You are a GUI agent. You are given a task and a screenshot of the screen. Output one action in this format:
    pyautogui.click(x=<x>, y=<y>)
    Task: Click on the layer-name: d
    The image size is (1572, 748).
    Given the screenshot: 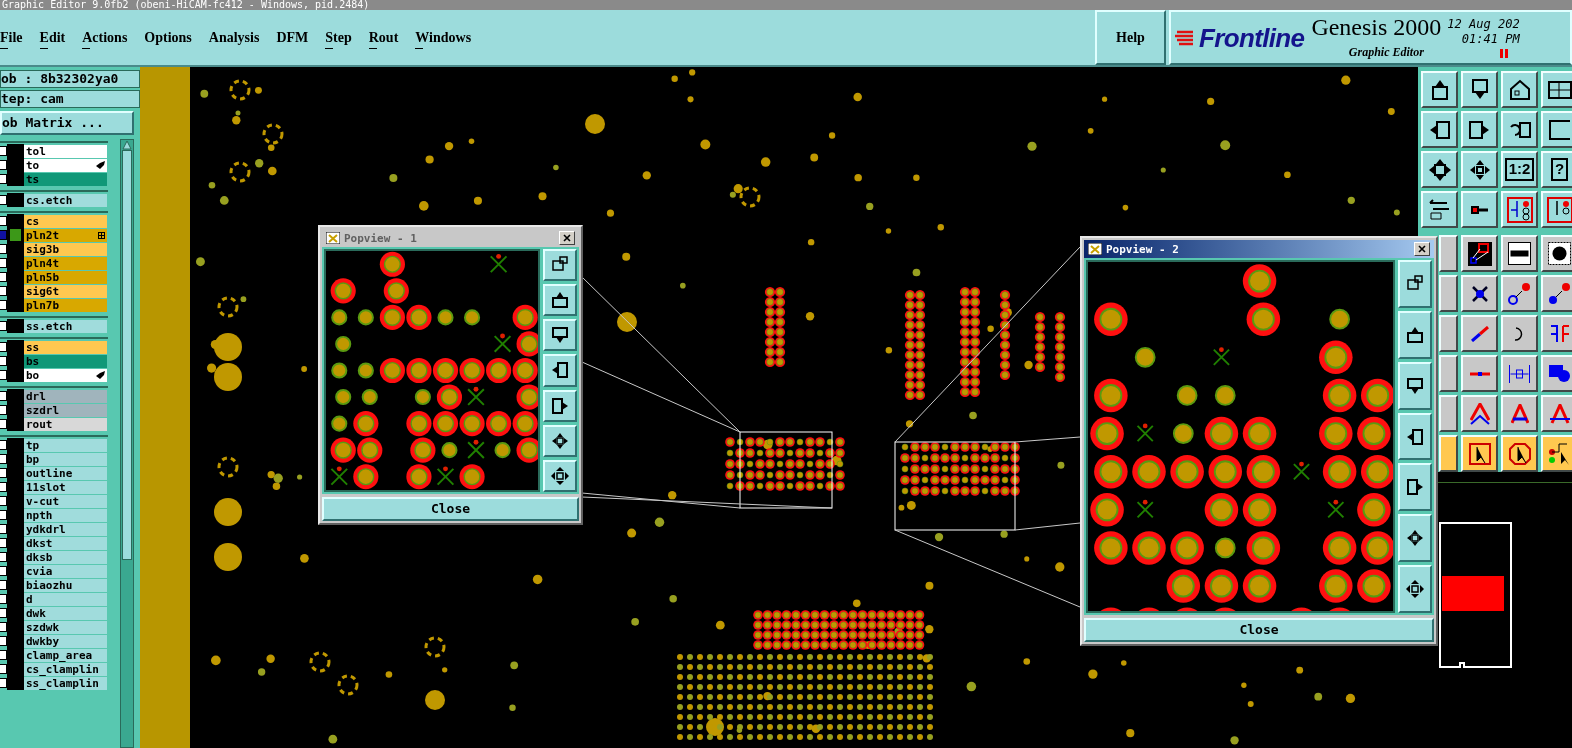 What is the action you would take?
    pyautogui.click(x=65, y=599)
    